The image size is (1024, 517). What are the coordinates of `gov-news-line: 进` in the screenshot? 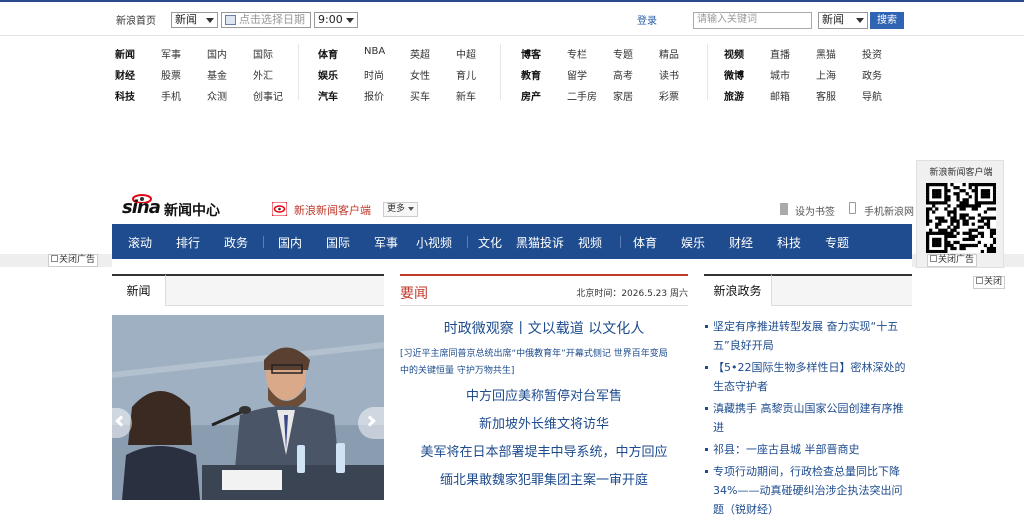 It's located at (813, 427).